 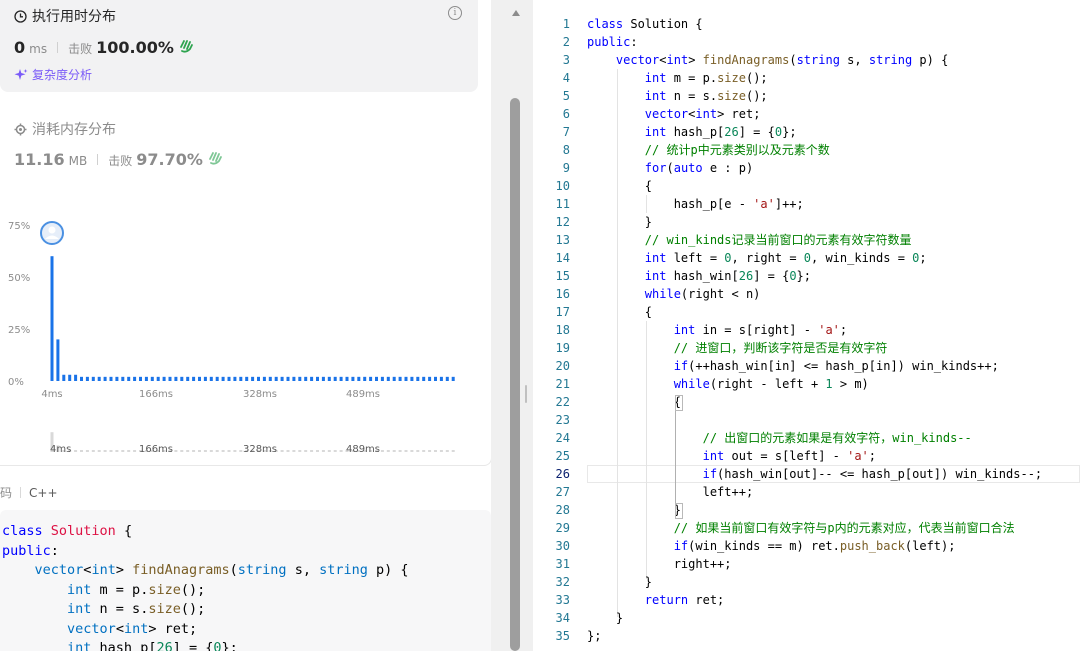 I want to click on code-line: 25 int out = s[left] - 'a';, so click(x=806, y=456).